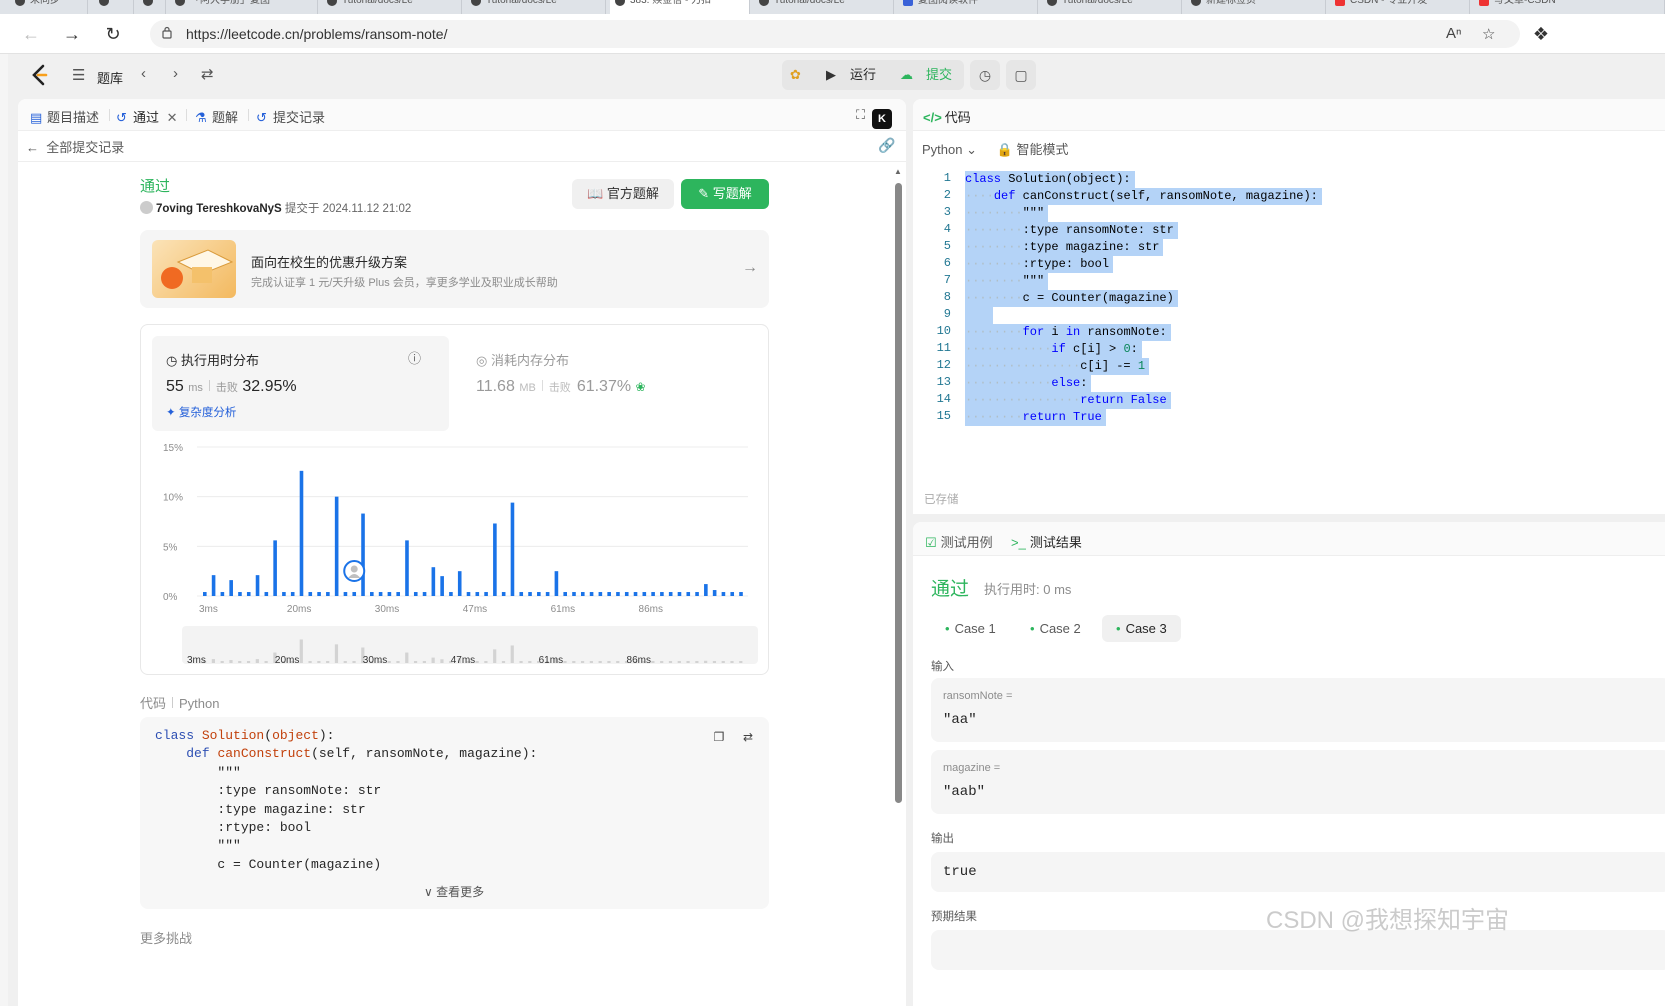  Describe the element at coordinates (36, 117) in the screenshot. I see `document-icon: ▤` at that location.